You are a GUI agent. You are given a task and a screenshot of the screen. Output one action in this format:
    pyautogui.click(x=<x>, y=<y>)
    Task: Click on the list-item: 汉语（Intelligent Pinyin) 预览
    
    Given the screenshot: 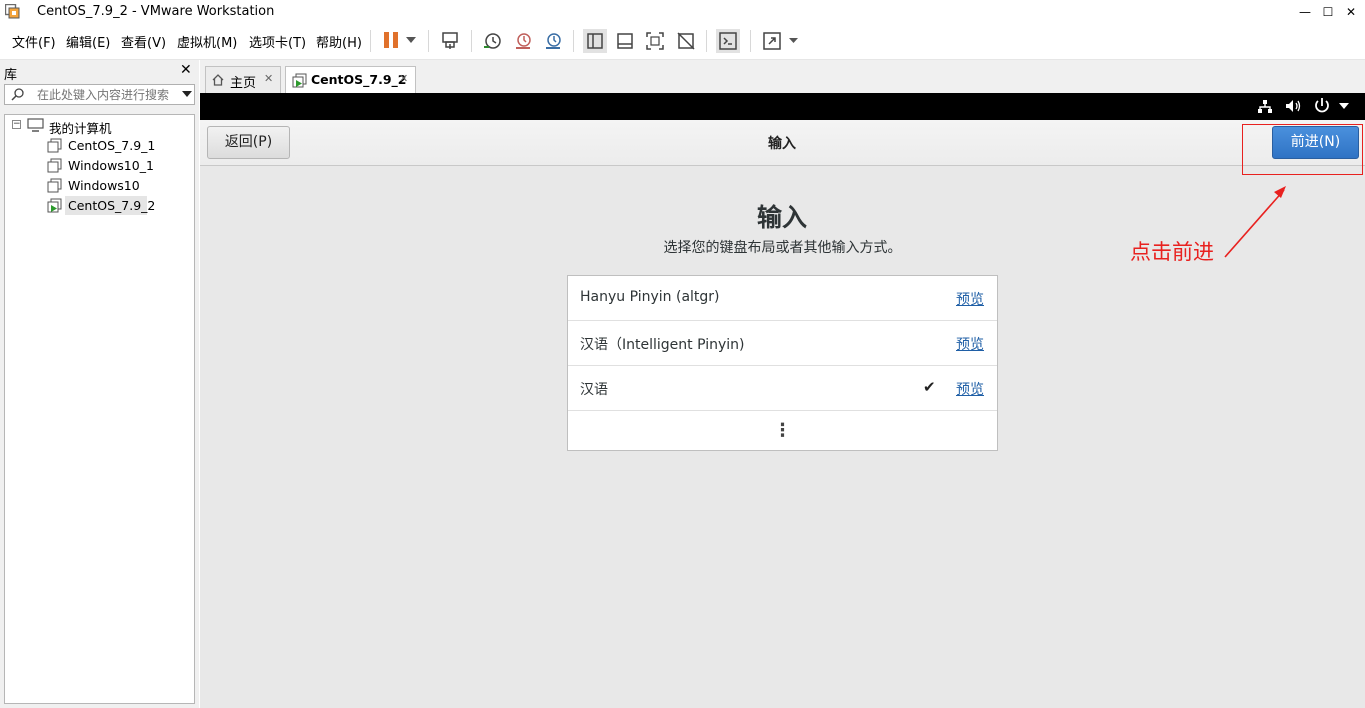 What is the action you would take?
    pyautogui.click(x=782, y=343)
    